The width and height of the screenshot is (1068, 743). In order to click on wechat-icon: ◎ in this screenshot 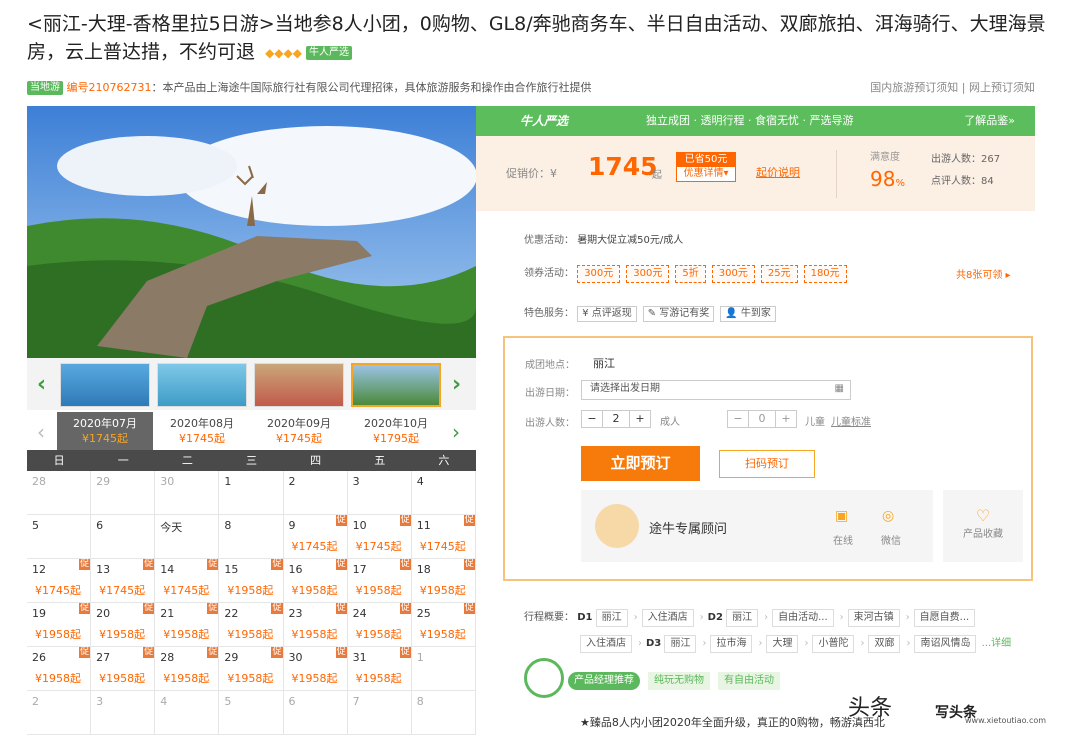, I will do `click(888, 516)`.